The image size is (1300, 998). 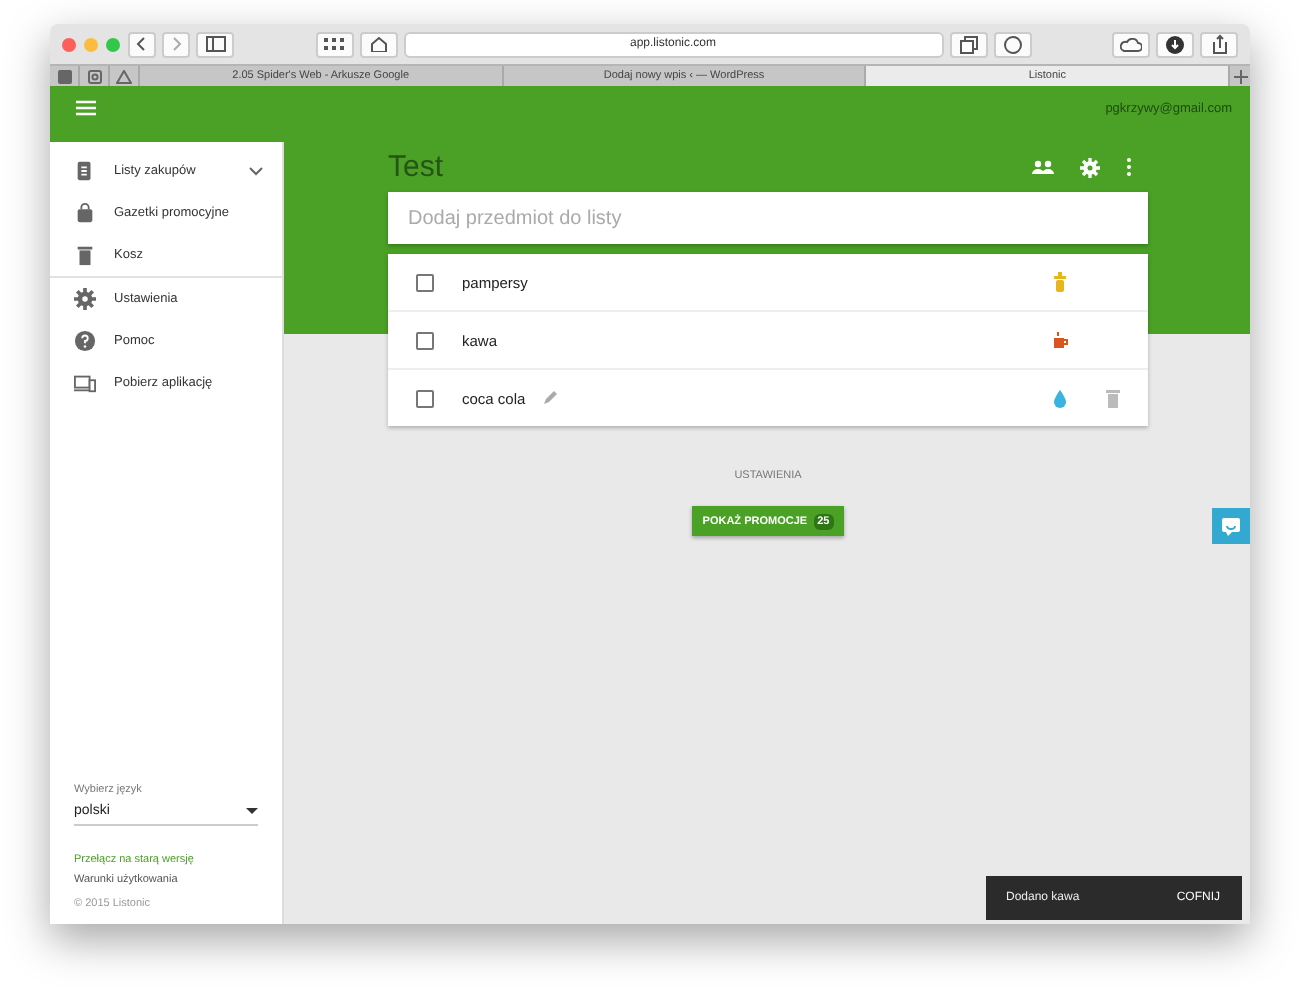 I want to click on home-icon, so click(x=378, y=44).